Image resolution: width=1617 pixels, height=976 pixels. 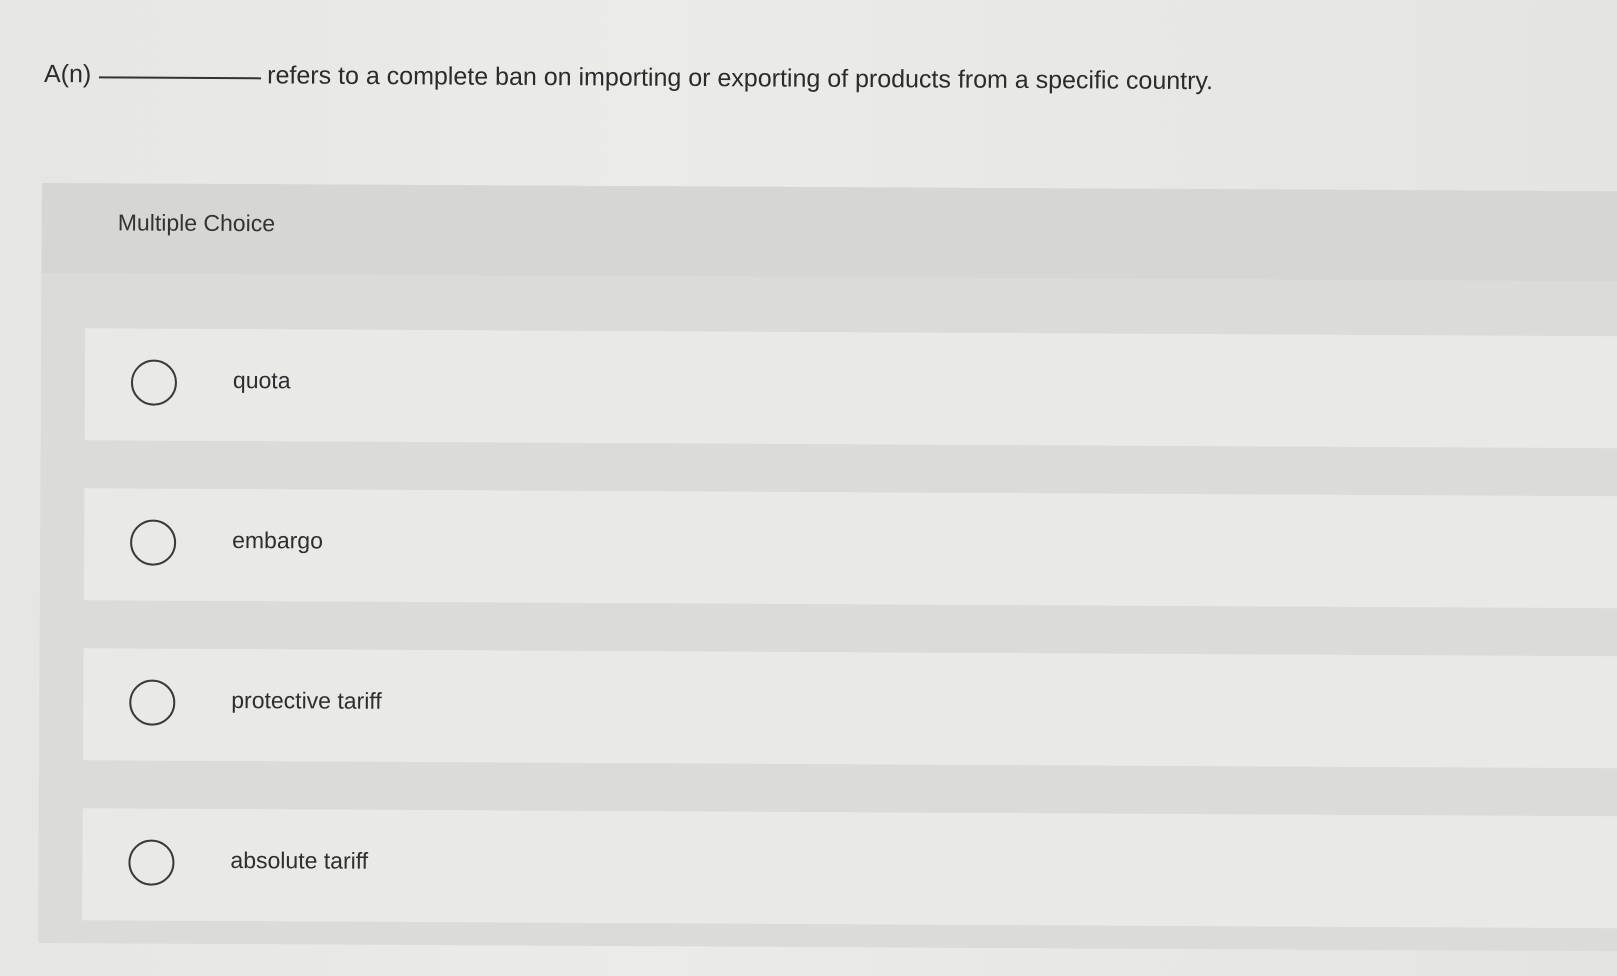 I want to click on question-prefix: A(n), so click(x=67, y=74).